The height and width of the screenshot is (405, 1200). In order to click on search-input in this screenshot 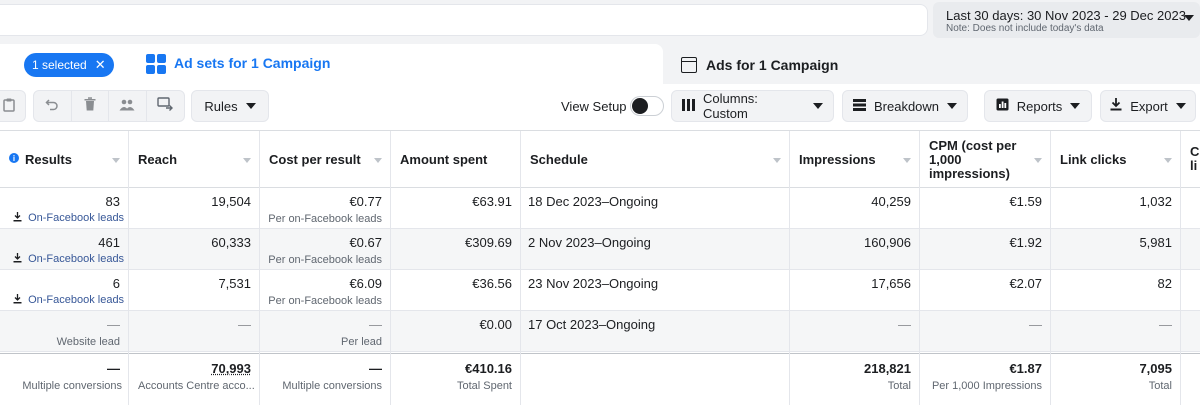, I will do `click(464, 20)`.